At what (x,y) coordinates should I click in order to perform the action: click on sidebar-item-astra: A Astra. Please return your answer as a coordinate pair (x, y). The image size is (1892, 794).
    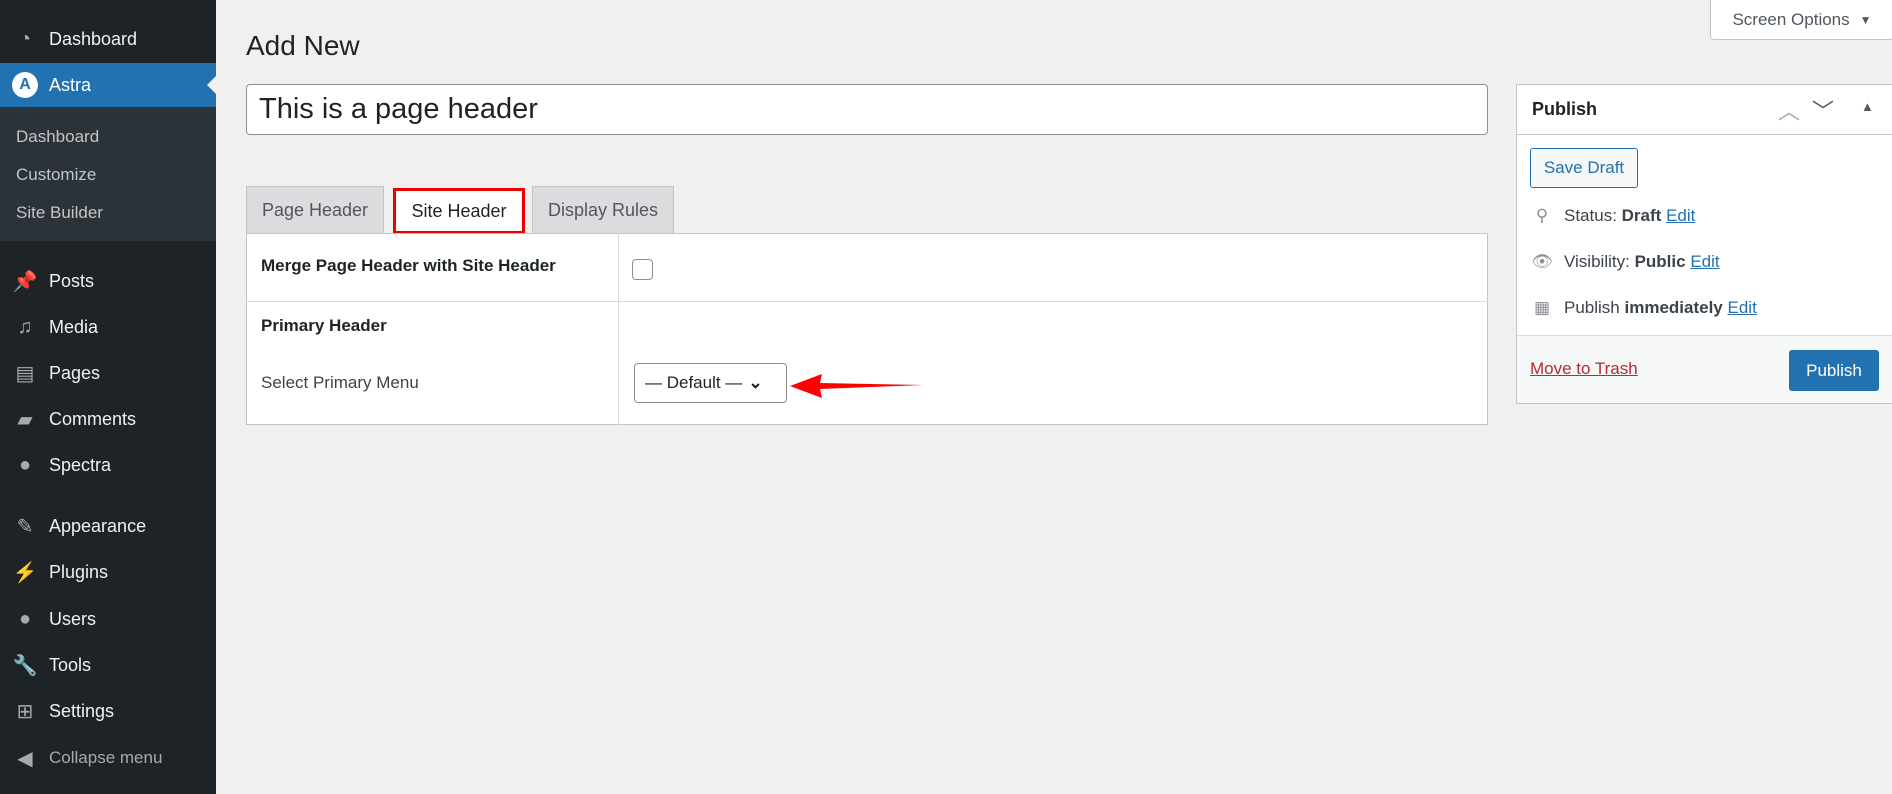
    Looking at the image, I should click on (108, 85).